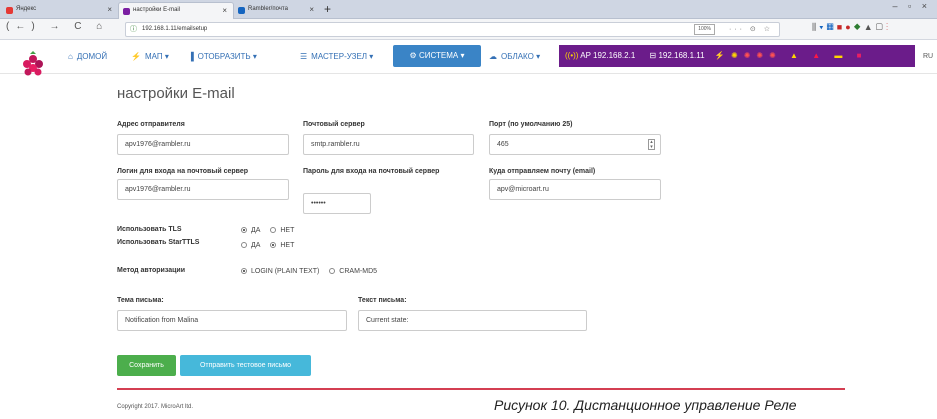 The image size is (937, 419). What do you see at coordinates (60, 10) in the screenshot?
I see `browser-tab-yandex: Яндекс ×` at bounding box center [60, 10].